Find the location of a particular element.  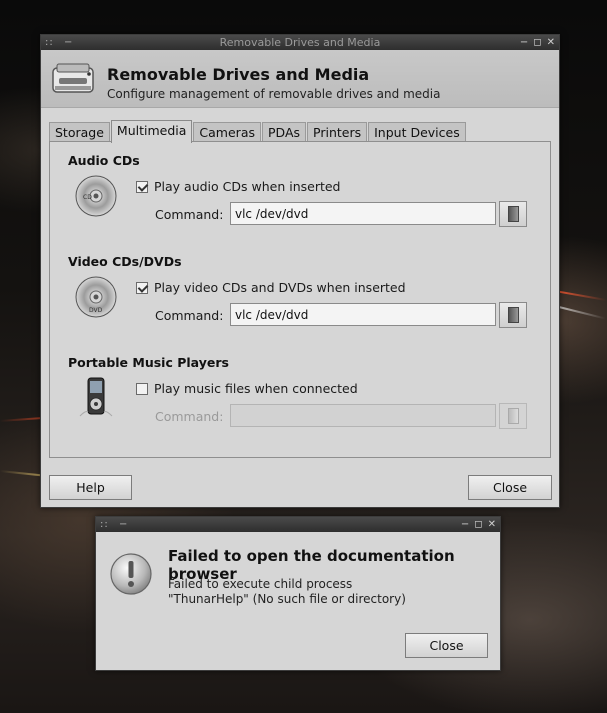

tab-cameras: Cameras is located at coordinates (227, 132).